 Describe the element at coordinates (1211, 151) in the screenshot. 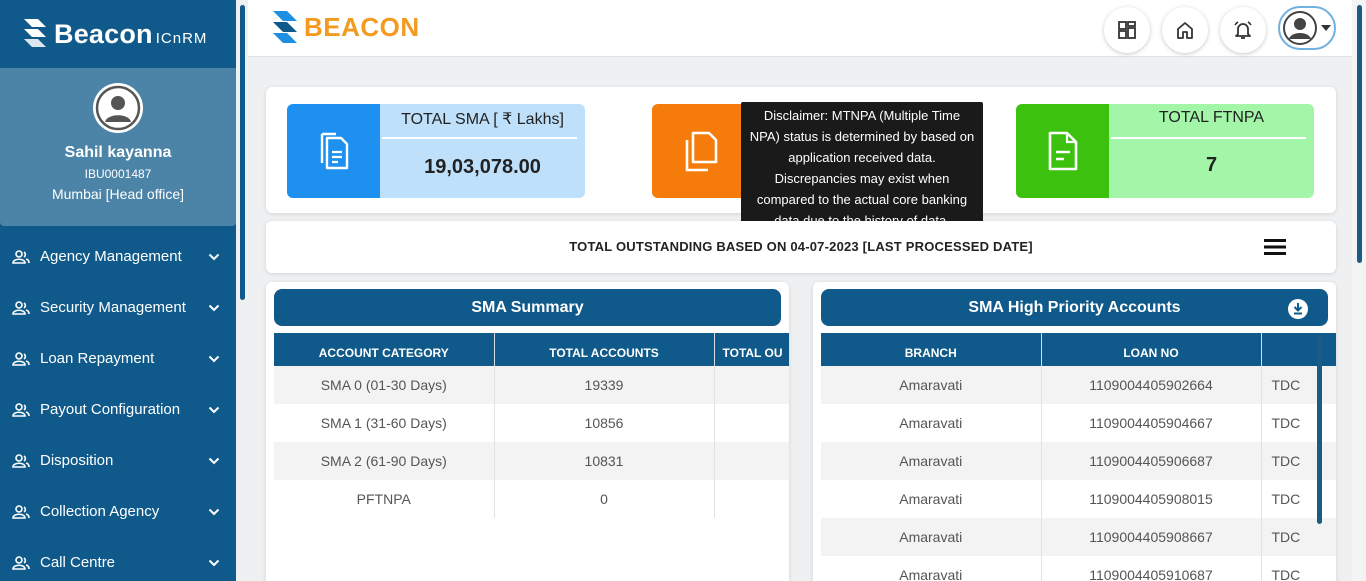

I see `card-body: TOTAL FTNPA 7` at that location.